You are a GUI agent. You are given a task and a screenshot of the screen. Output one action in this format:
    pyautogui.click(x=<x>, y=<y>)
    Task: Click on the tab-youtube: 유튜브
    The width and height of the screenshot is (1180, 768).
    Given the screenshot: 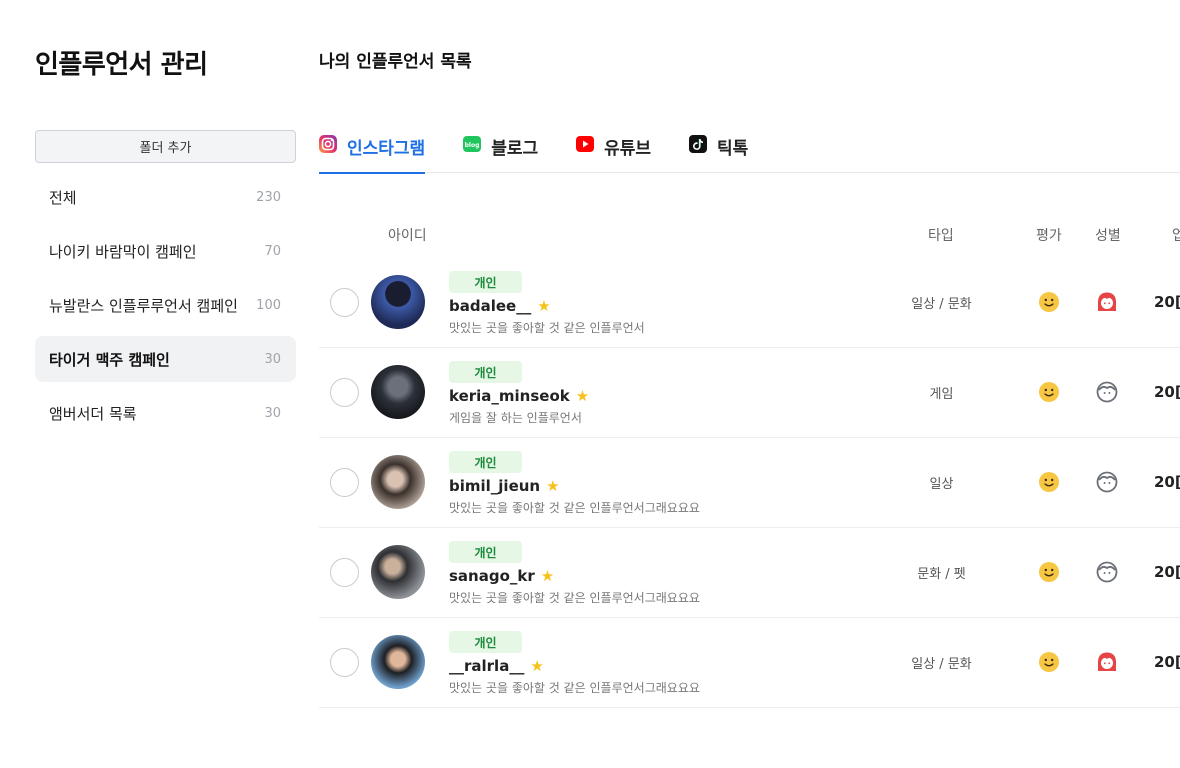 What is the action you would take?
    pyautogui.click(x=613, y=151)
    